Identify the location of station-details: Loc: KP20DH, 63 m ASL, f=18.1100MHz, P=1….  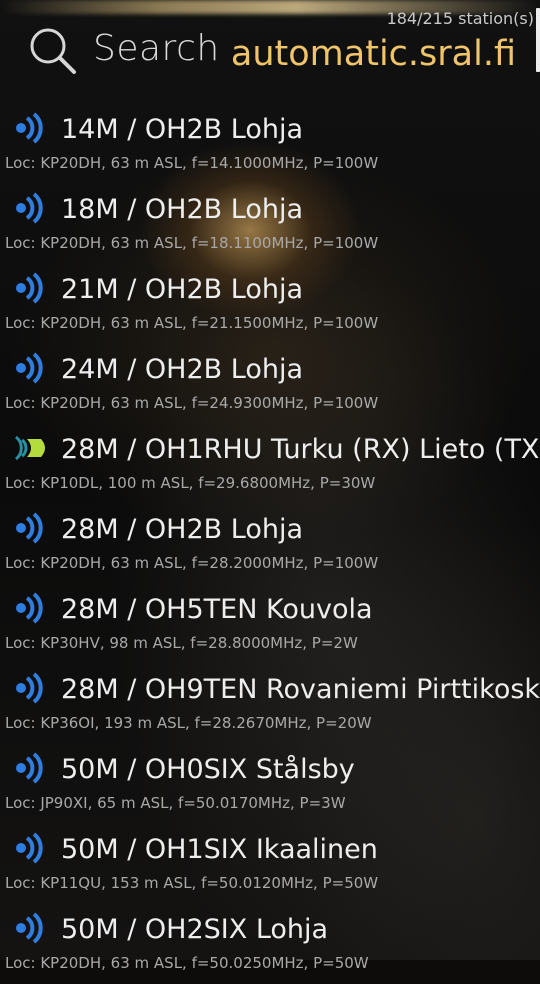
(192, 243).